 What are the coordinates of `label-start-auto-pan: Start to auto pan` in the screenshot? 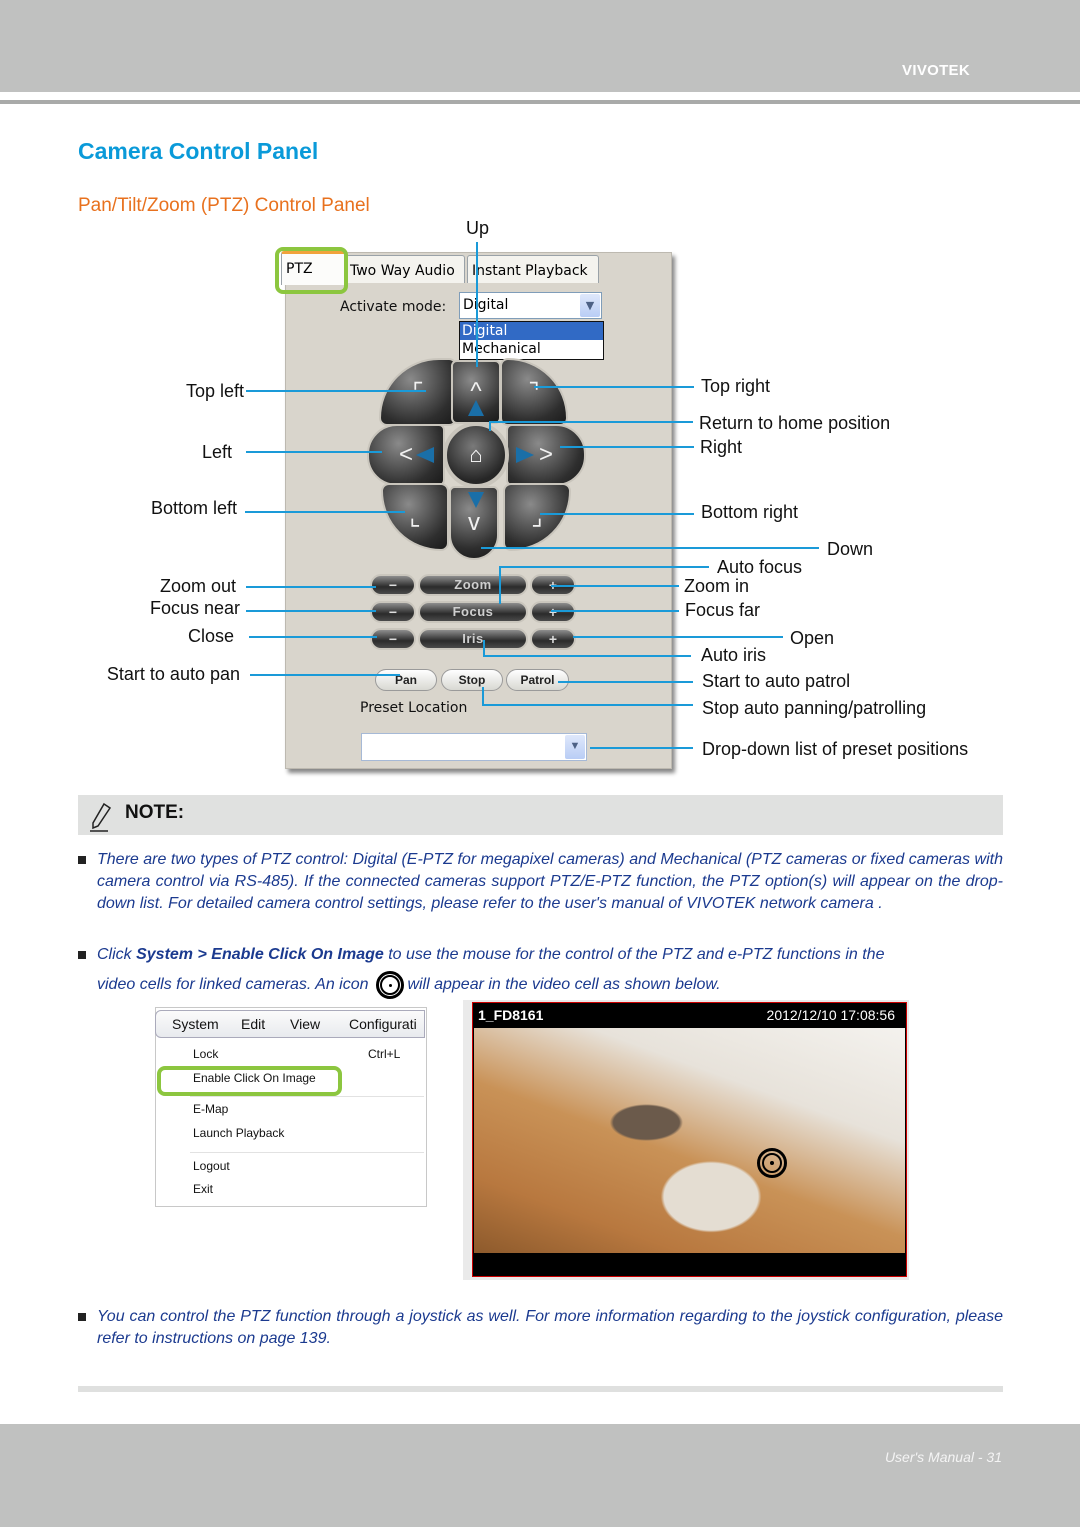 It's located at (173, 674).